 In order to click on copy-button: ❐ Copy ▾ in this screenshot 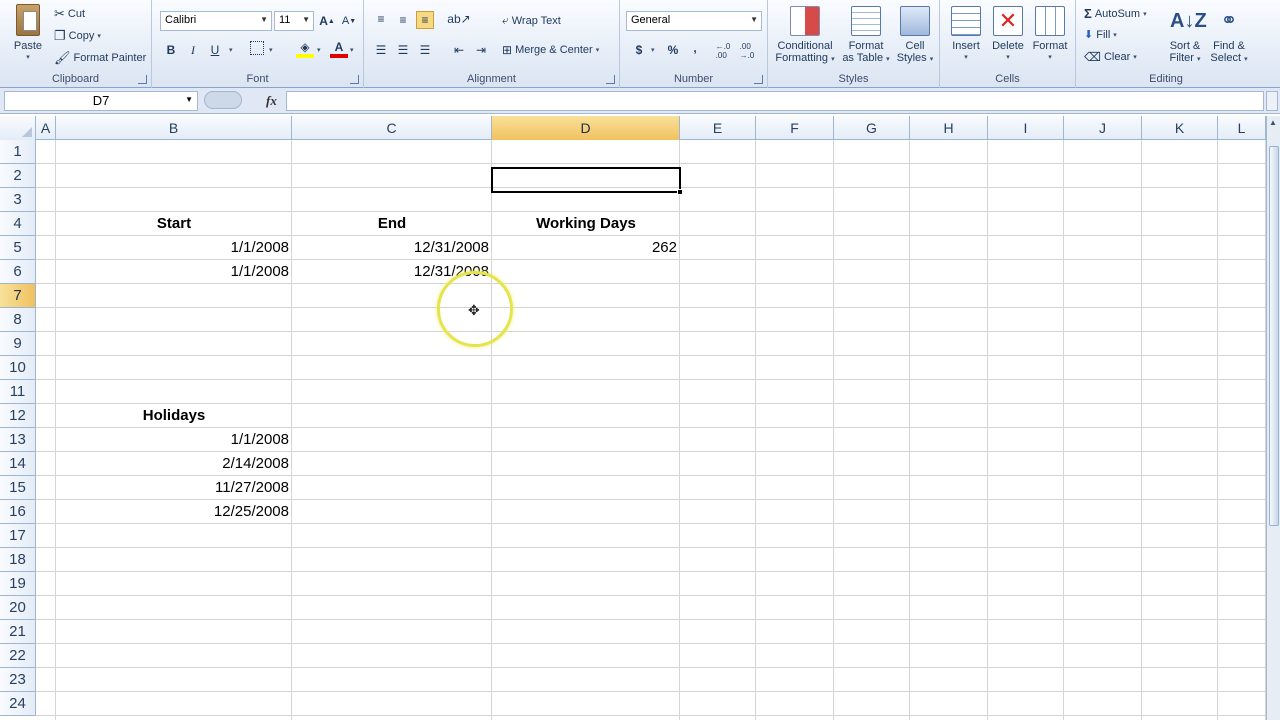, I will do `click(77, 36)`.